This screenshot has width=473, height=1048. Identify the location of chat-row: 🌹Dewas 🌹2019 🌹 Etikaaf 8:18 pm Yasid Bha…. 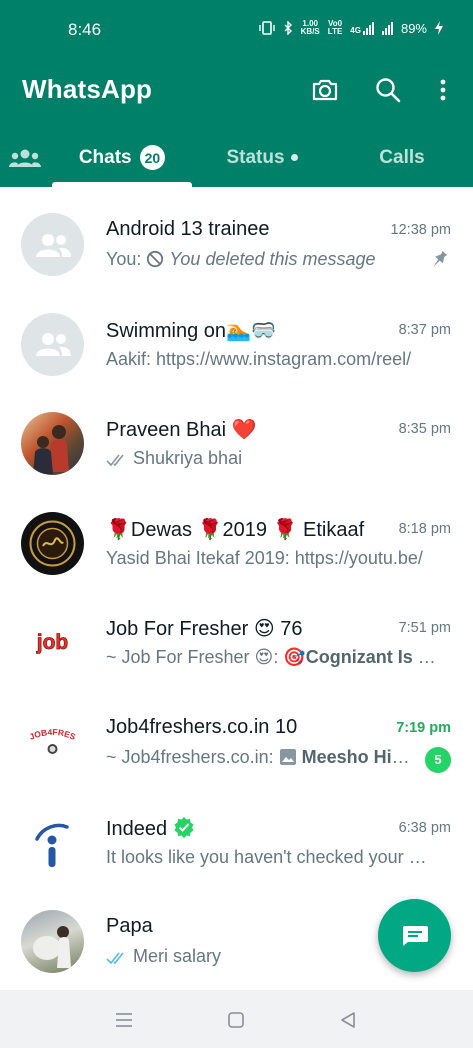
(236, 536).